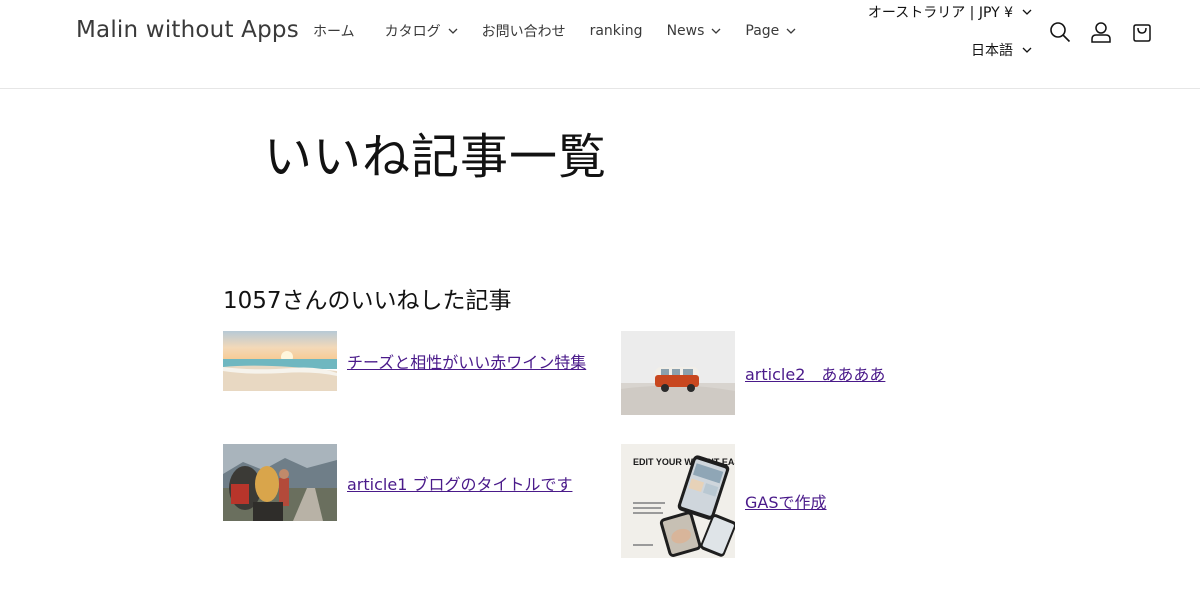  I want to click on language-selector: 日本語, so click(1001, 50).